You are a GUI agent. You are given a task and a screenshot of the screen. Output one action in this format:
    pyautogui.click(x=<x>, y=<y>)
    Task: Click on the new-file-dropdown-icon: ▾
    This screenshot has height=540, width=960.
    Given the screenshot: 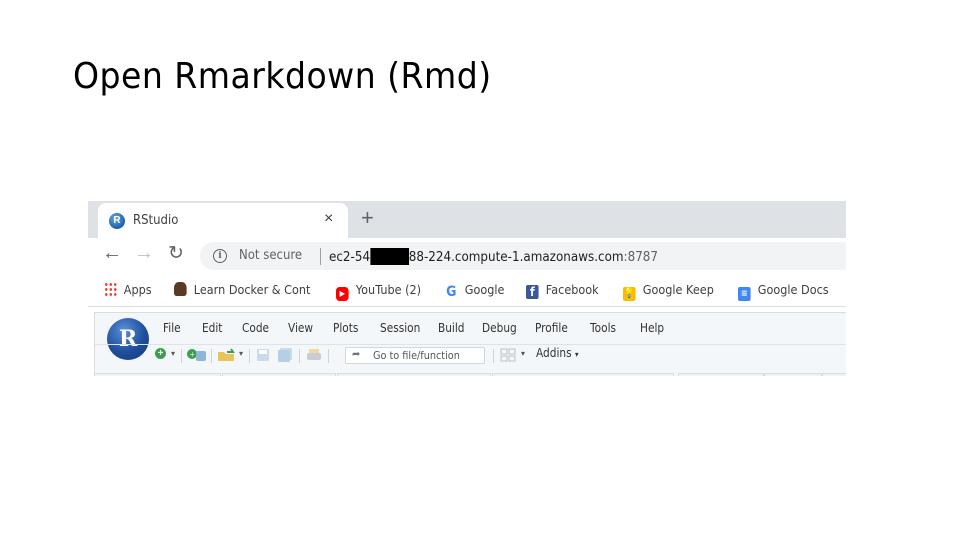 What is the action you would take?
    pyautogui.click(x=173, y=353)
    